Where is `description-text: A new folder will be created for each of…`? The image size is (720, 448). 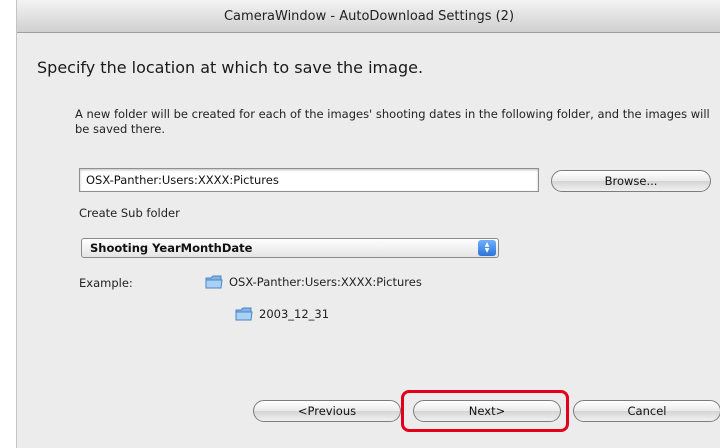
description-text: A new folder will be created for each of… is located at coordinates (392, 121).